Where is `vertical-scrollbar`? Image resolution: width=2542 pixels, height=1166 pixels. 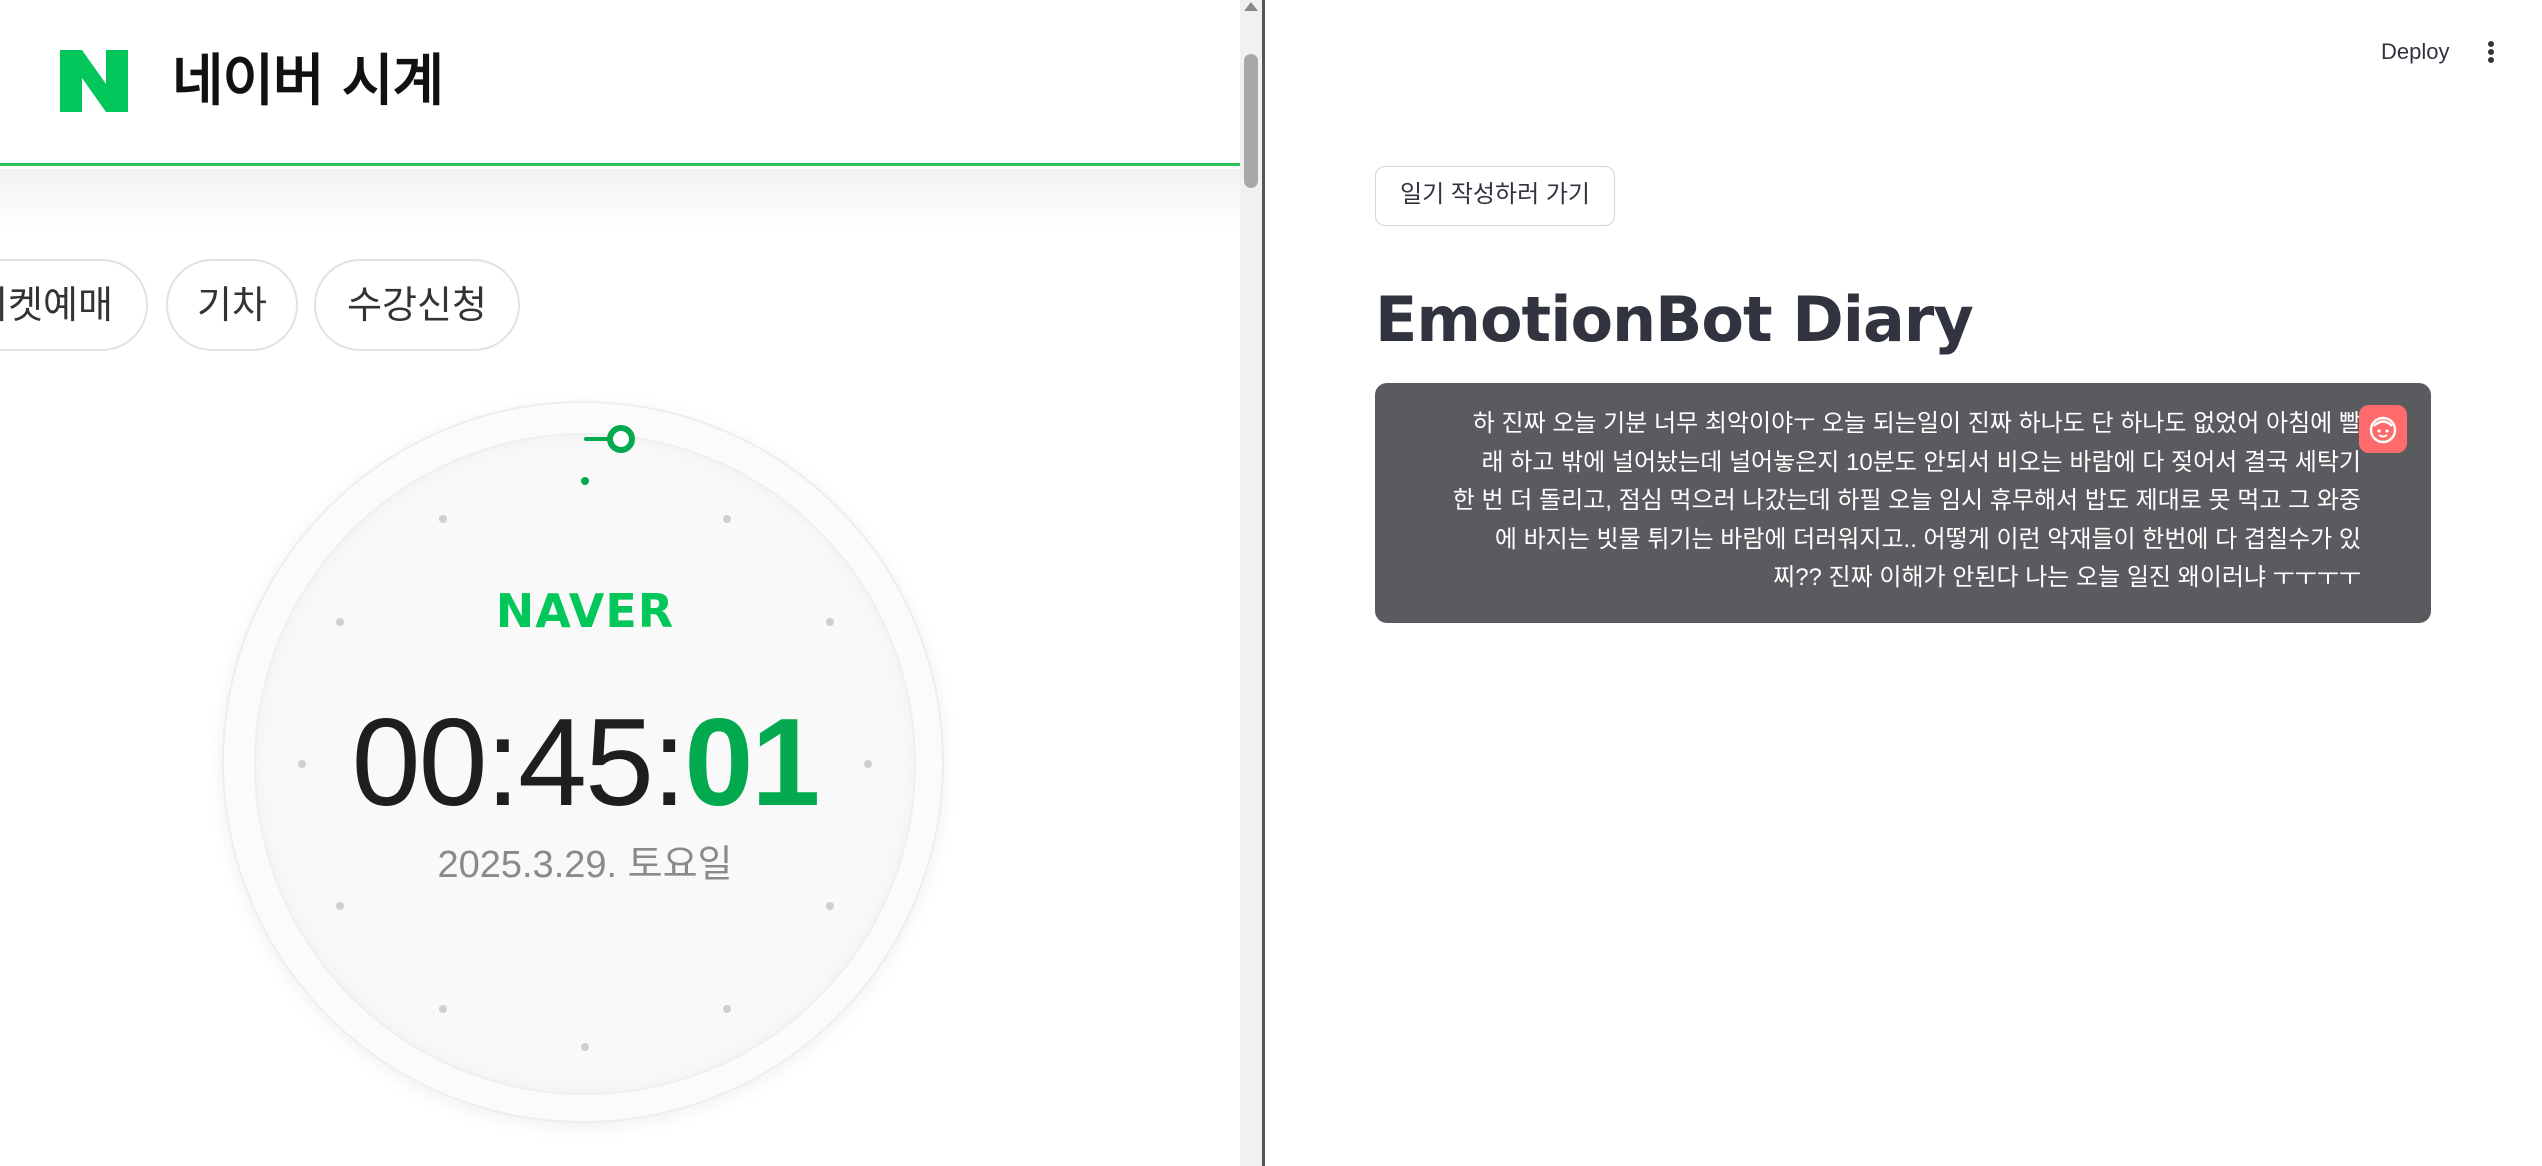
vertical-scrollbar is located at coordinates (1251, 583).